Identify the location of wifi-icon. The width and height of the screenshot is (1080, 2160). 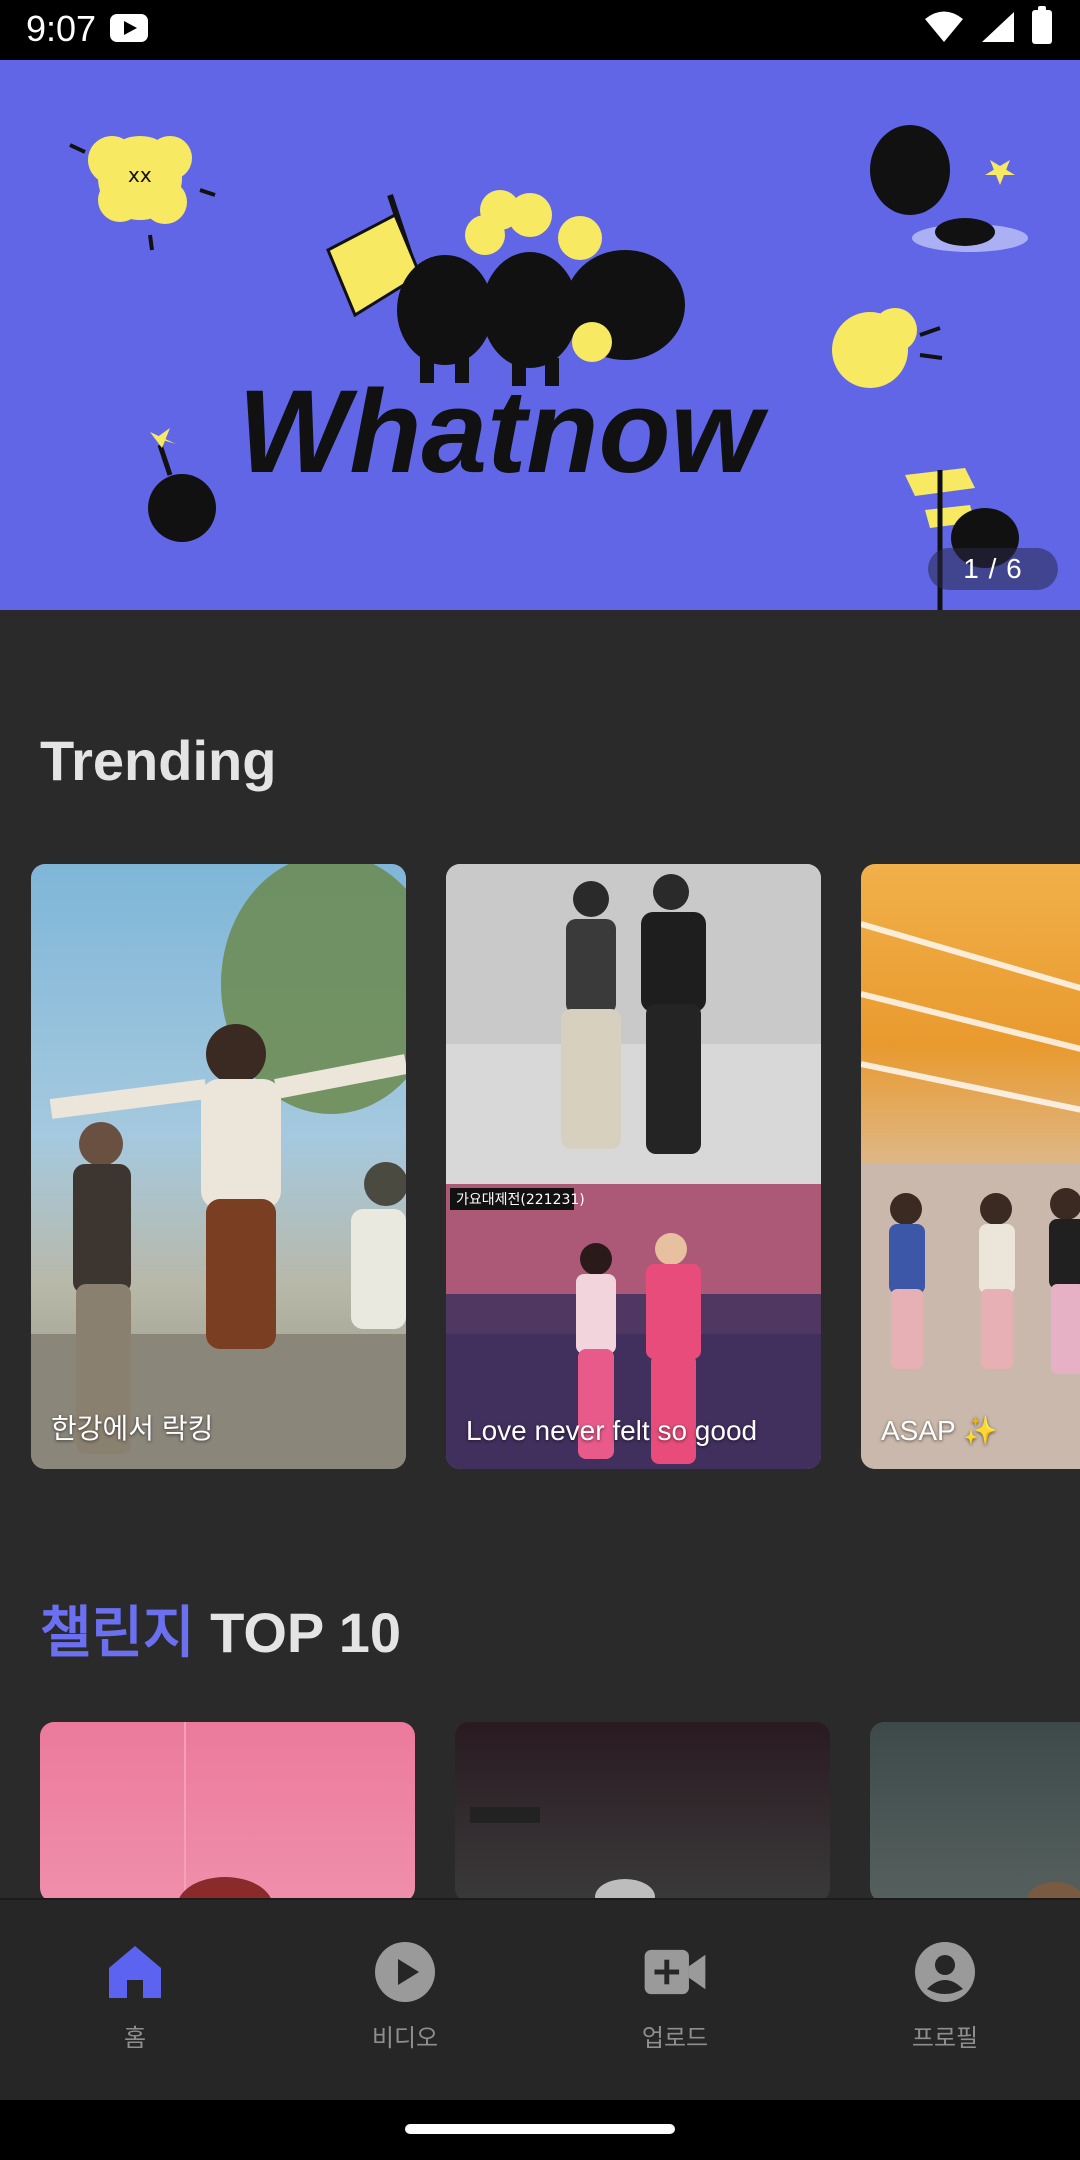
(944, 26).